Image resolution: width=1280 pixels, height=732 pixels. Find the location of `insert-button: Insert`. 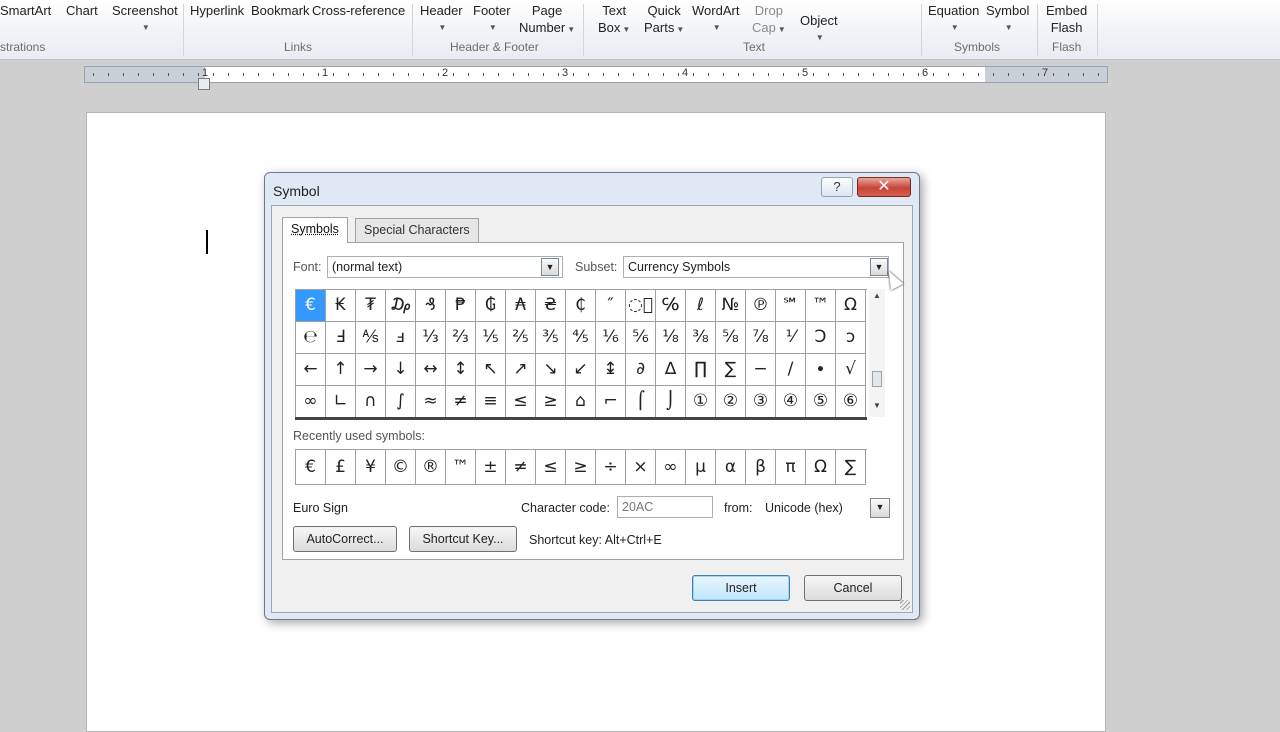

insert-button: Insert is located at coordinates (741, 588).